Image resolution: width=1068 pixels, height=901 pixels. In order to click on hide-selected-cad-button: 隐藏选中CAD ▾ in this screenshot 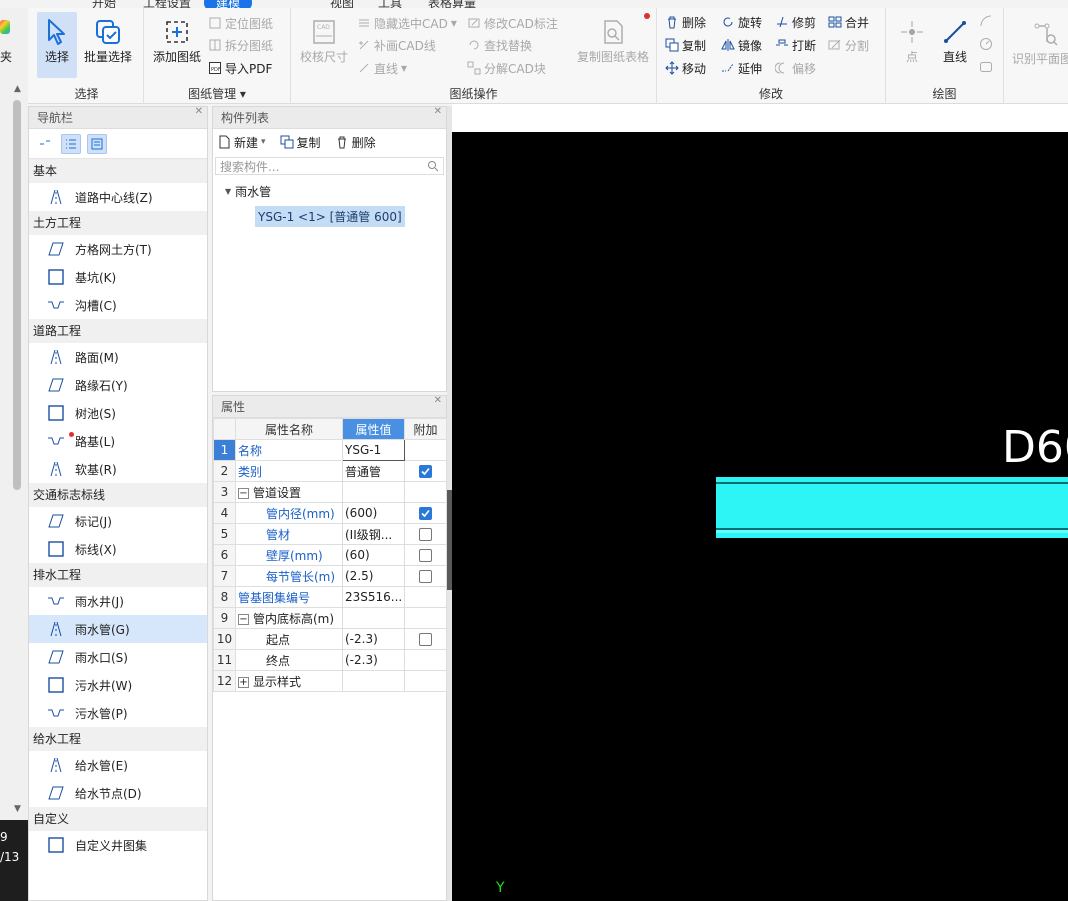, I will do `click(407, 23)`.